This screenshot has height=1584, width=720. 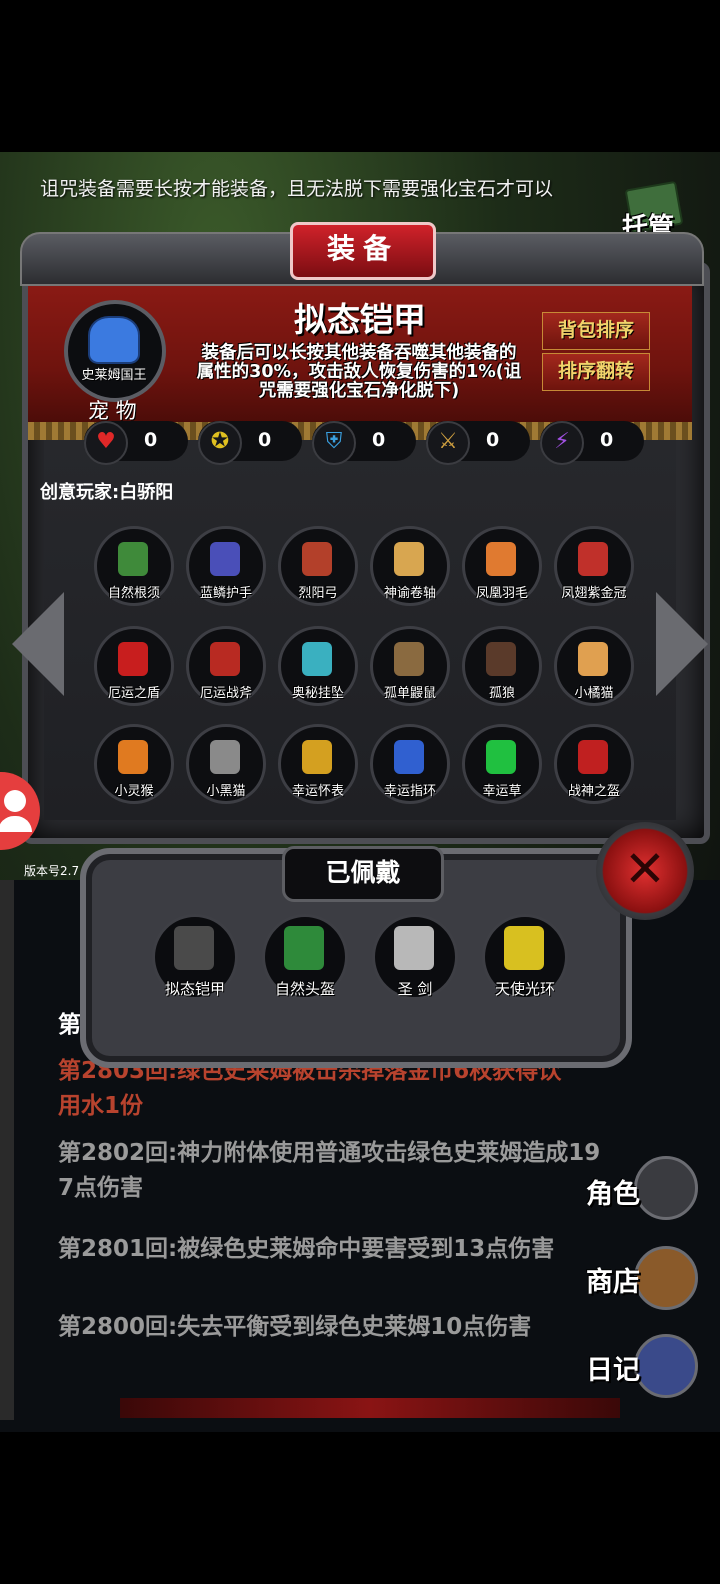 I want to click on equipped-label: 天使光环, so click(x=524, y=989).